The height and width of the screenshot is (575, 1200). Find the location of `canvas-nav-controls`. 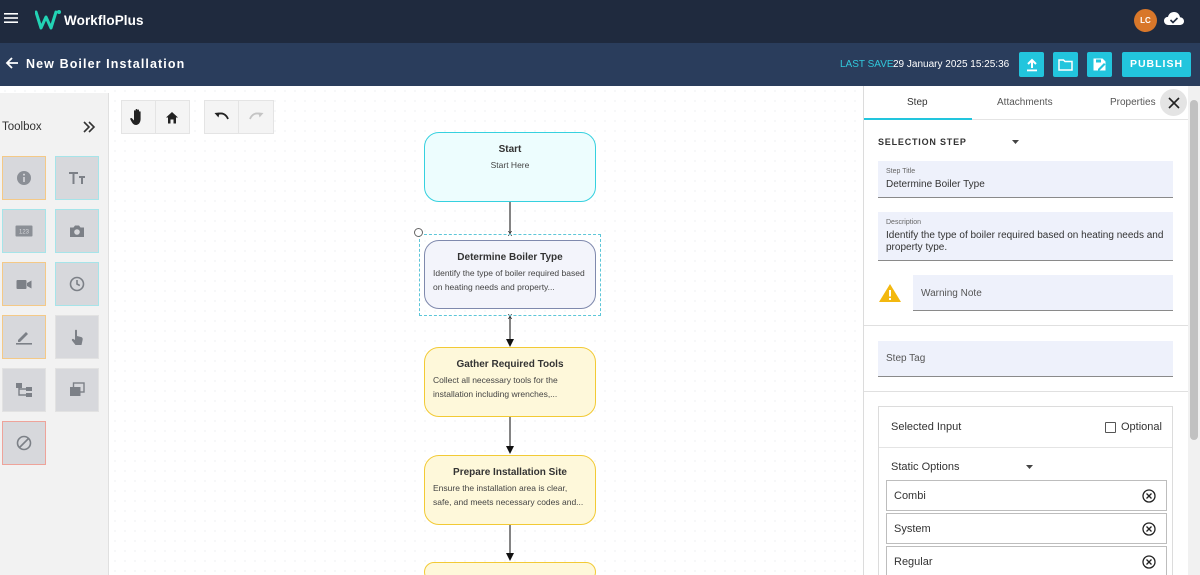

canvas-nav-controls is located at coordinates (155, 117).